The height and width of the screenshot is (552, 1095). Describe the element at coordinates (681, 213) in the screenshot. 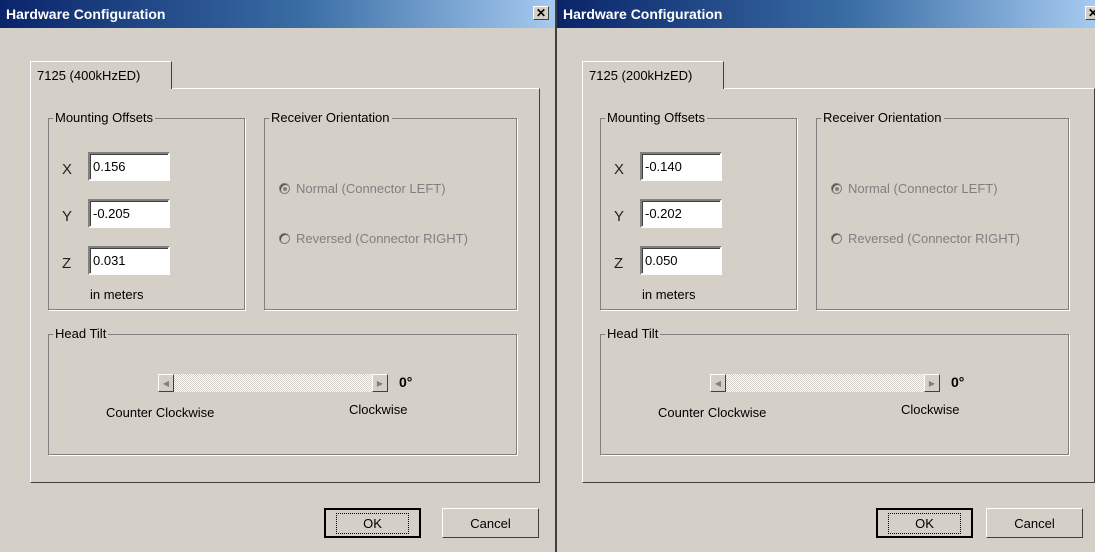

I see `y-offset-input: -0.202` at that location.